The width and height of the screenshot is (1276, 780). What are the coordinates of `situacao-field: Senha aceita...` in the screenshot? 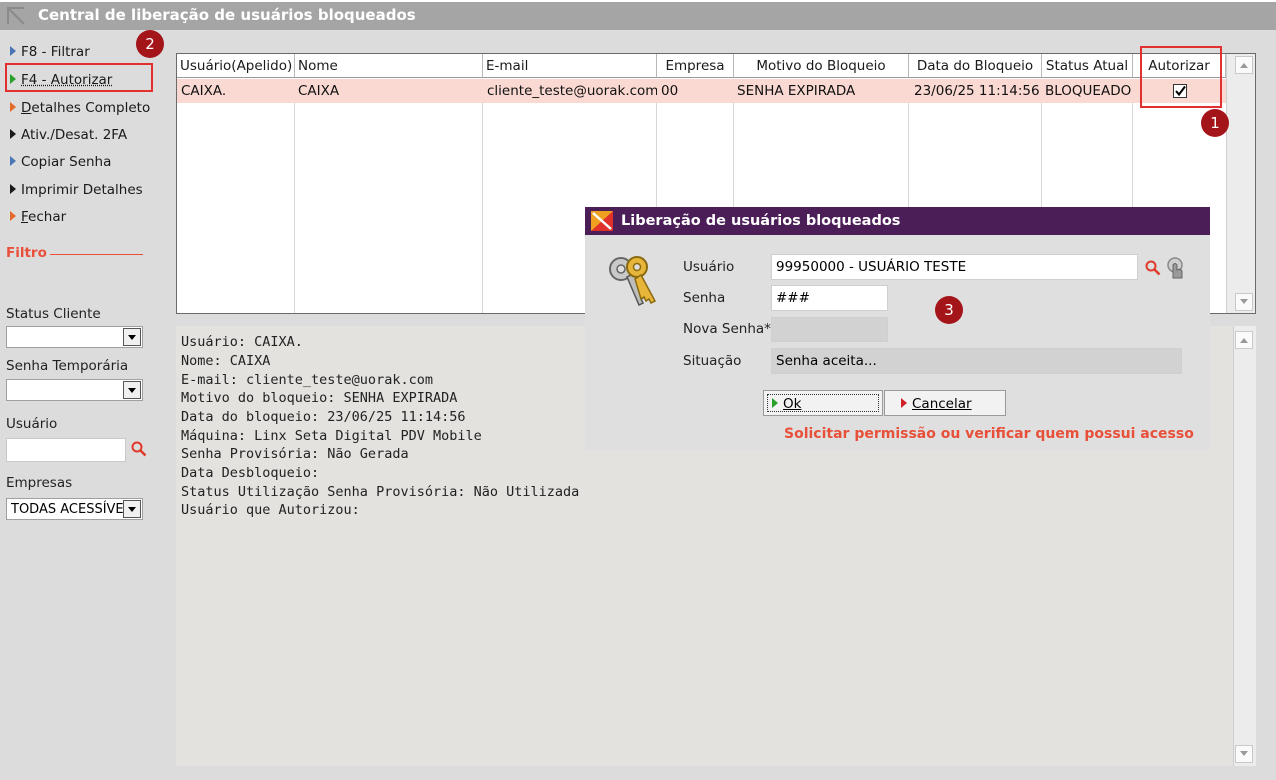 It's located at (976, 361).